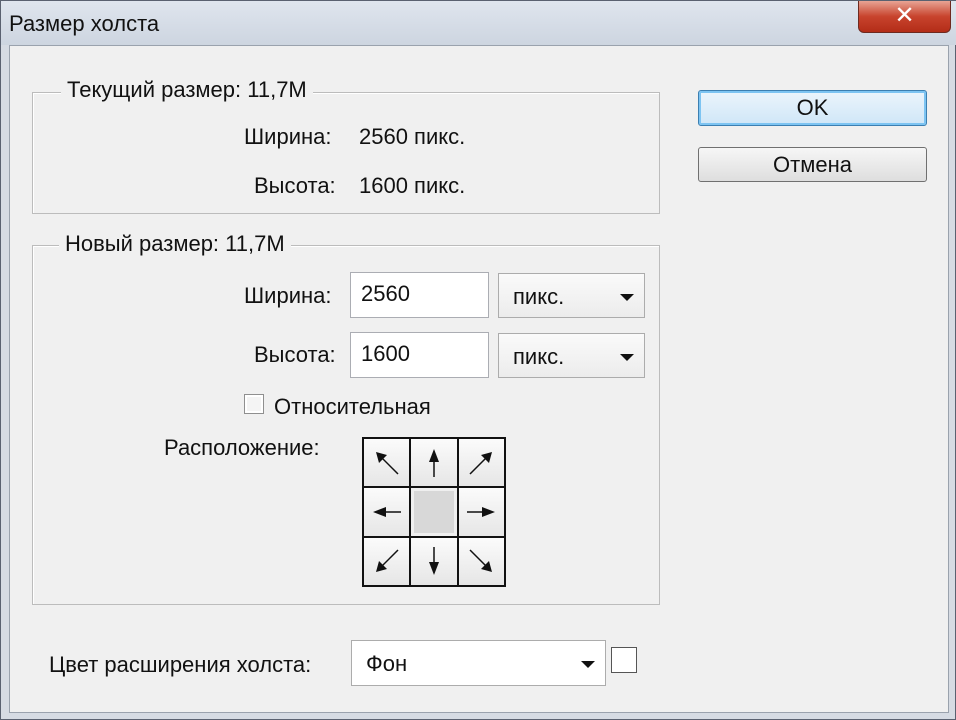  I want to click on current-size-legend: Текущий размер: 11,7M, so click(187, 90).